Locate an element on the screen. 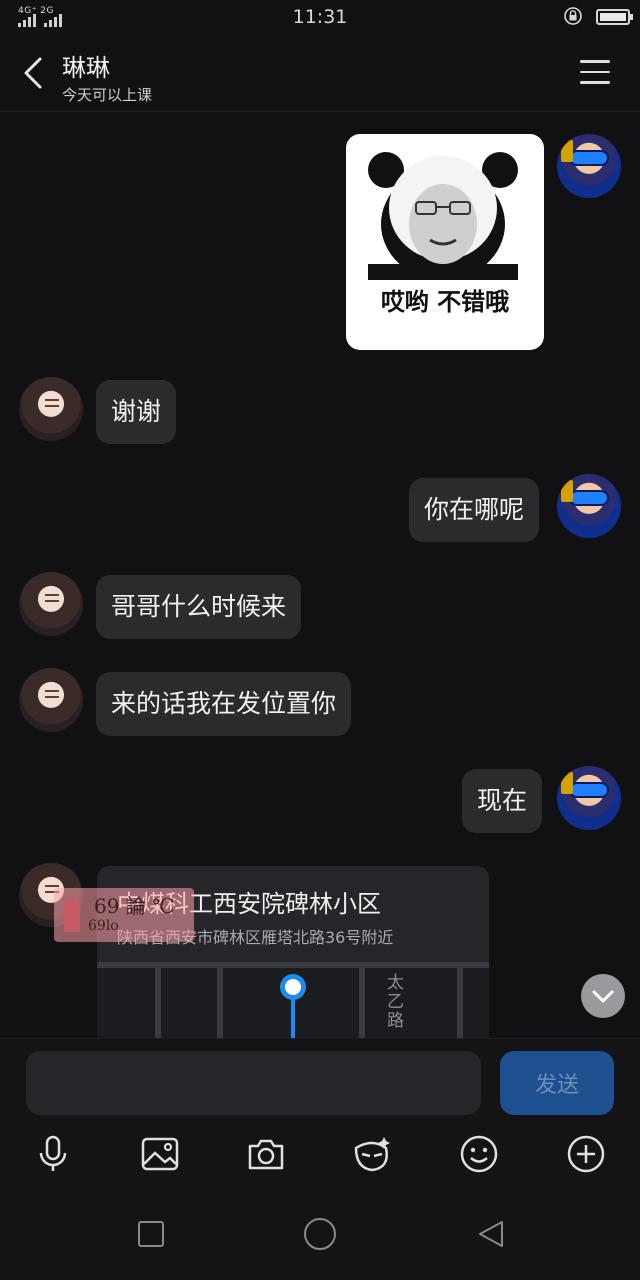 The image size is (640, 1280). sticker-message: 哎哟 不错哦 is located at coordinates (445, 242).